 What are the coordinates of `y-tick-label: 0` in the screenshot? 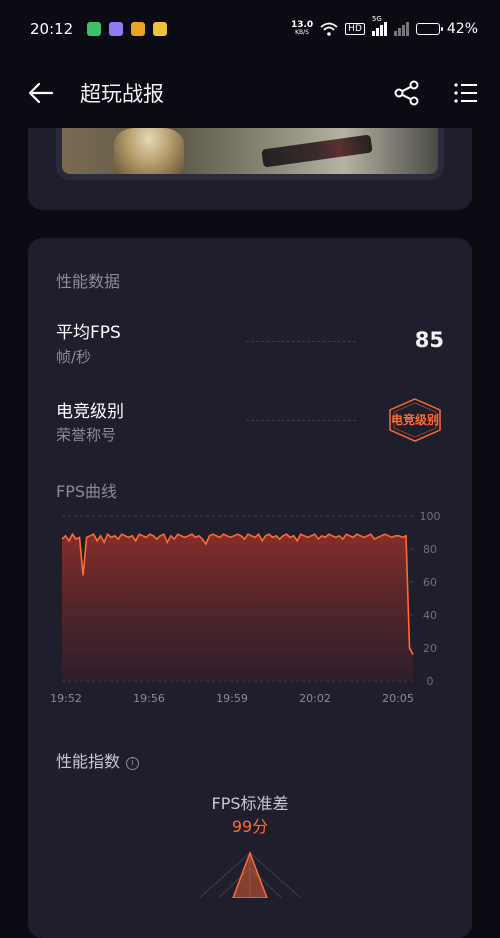 It's located at (430, 681).